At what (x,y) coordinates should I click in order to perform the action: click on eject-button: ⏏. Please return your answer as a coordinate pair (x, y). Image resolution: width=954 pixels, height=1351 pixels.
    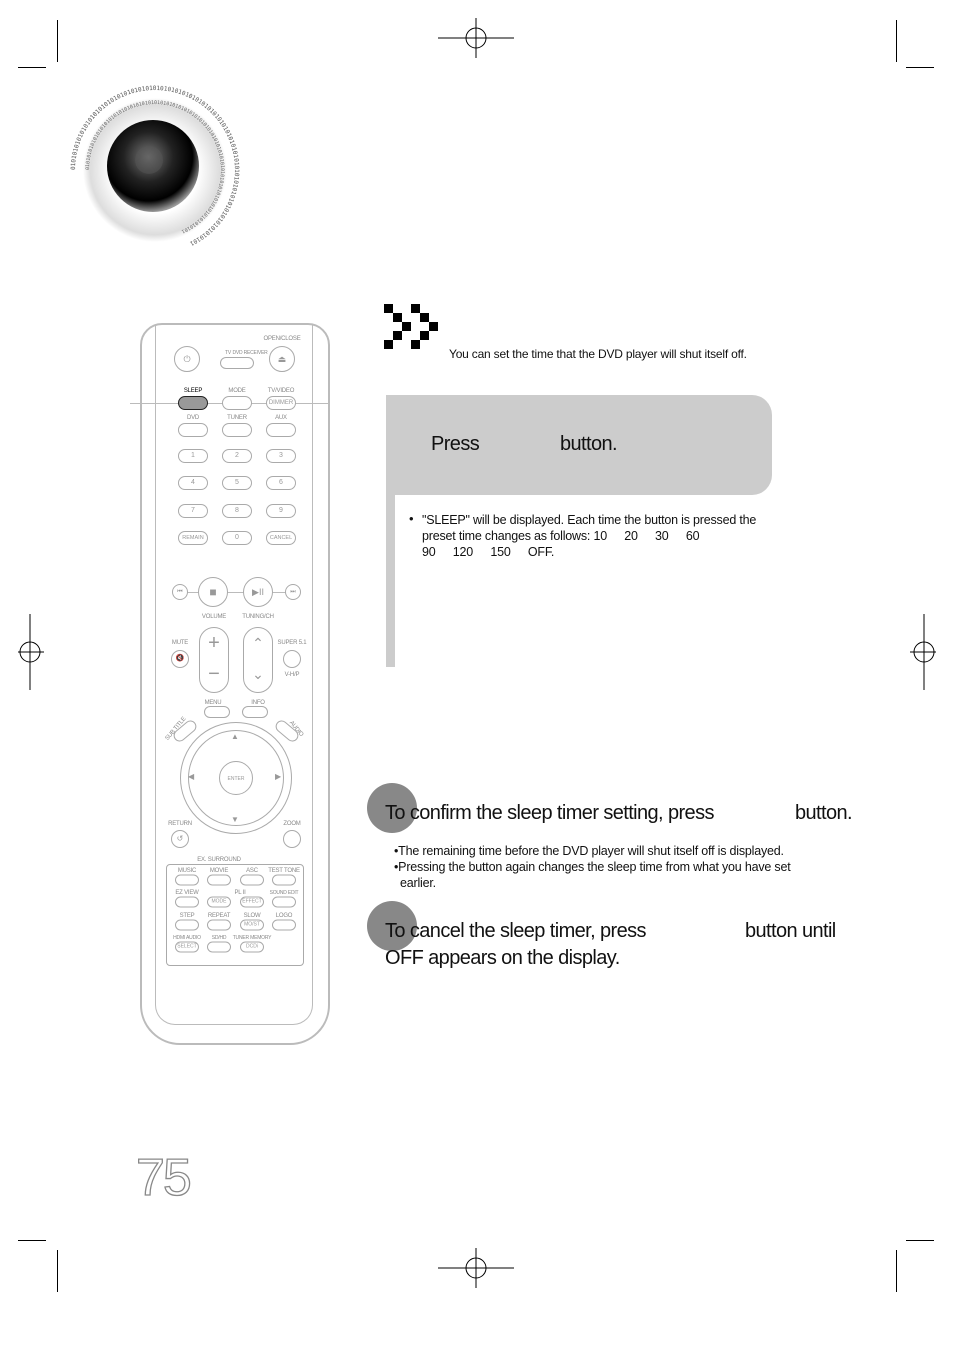
    Looking at the image, I should click on (282, 359).